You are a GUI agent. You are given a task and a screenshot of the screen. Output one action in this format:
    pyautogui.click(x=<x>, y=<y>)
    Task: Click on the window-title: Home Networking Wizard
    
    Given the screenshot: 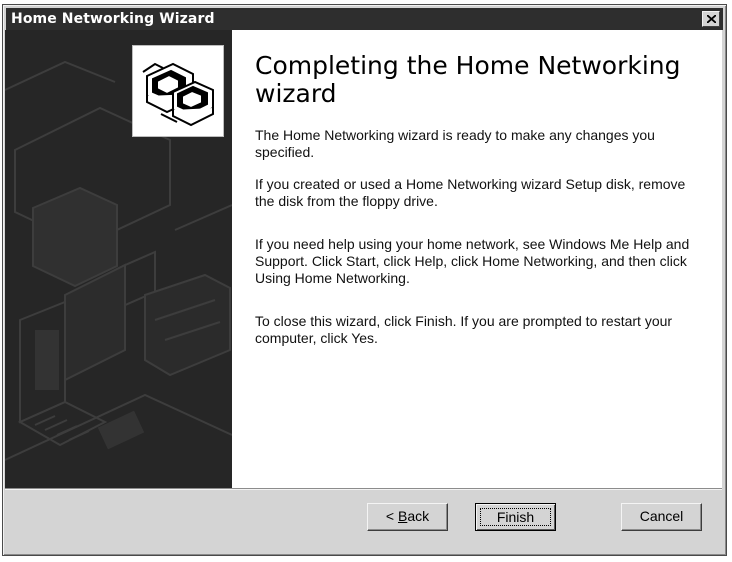 What is the action you would take?
    pyautogui.click(x=113, y=19)
    